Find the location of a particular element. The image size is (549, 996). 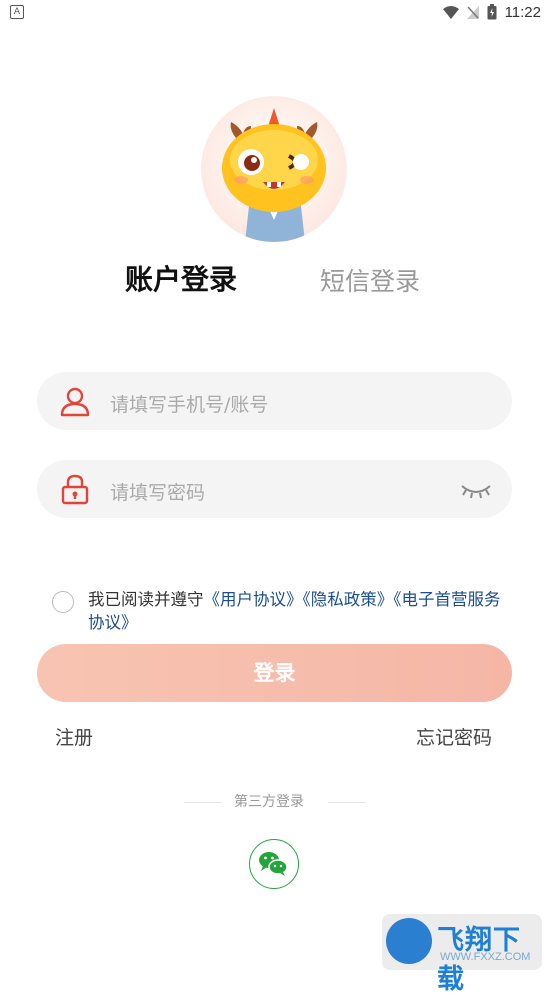

wechat-login-button is located at coordinates (274, 864).